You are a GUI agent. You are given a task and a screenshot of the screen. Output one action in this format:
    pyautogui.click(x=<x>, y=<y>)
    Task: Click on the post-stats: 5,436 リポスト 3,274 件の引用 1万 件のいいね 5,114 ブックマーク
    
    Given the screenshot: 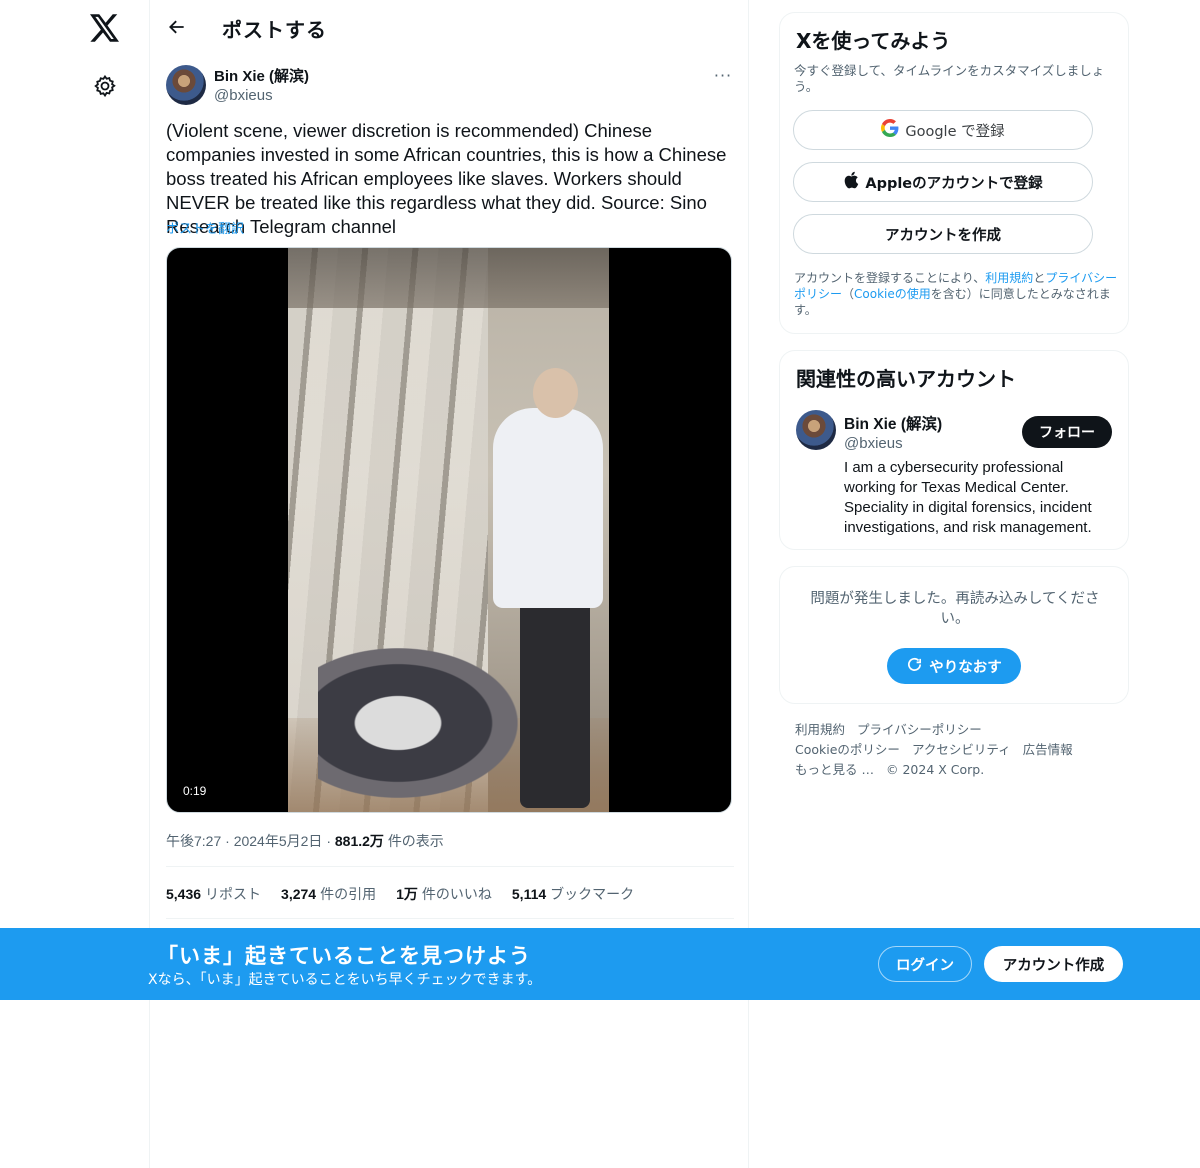 What is the action you would take?
    pyautogui.click(x=400, y=894)
    